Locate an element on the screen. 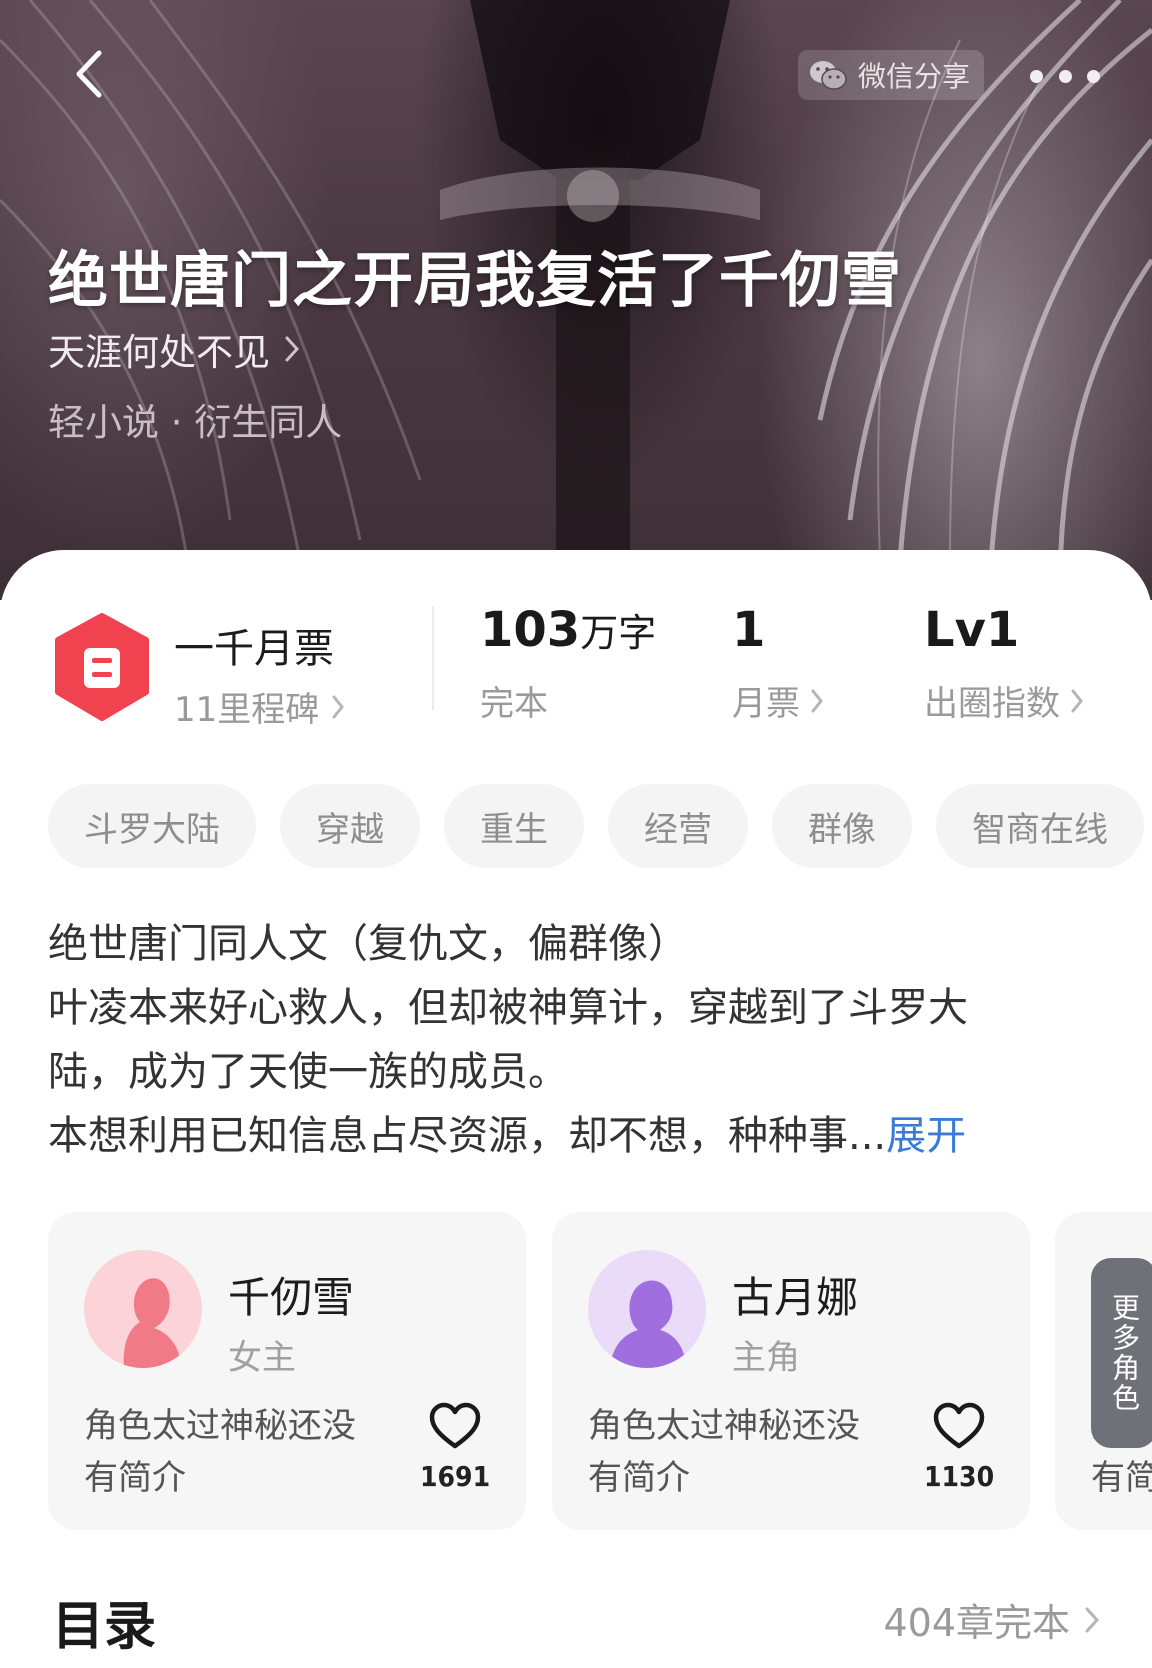  popularity-index-value: Lv1 is located at coordinates (972, 630).